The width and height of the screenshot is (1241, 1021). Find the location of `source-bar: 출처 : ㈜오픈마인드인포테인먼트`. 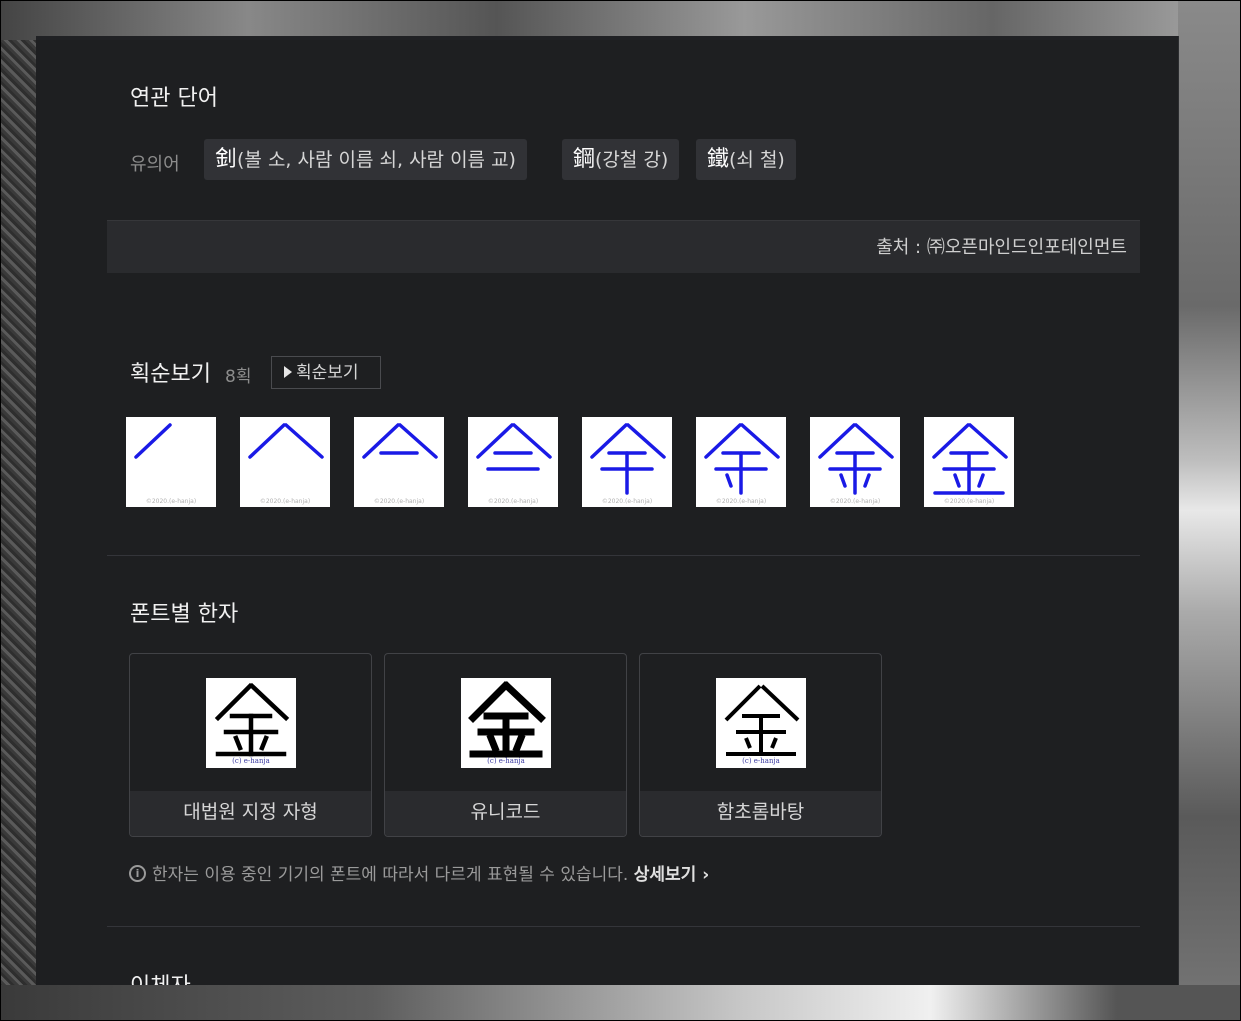

source-bar: 출처 : ㈜오픈마인드인포테인먼트 is located at coordinates (623, 246).